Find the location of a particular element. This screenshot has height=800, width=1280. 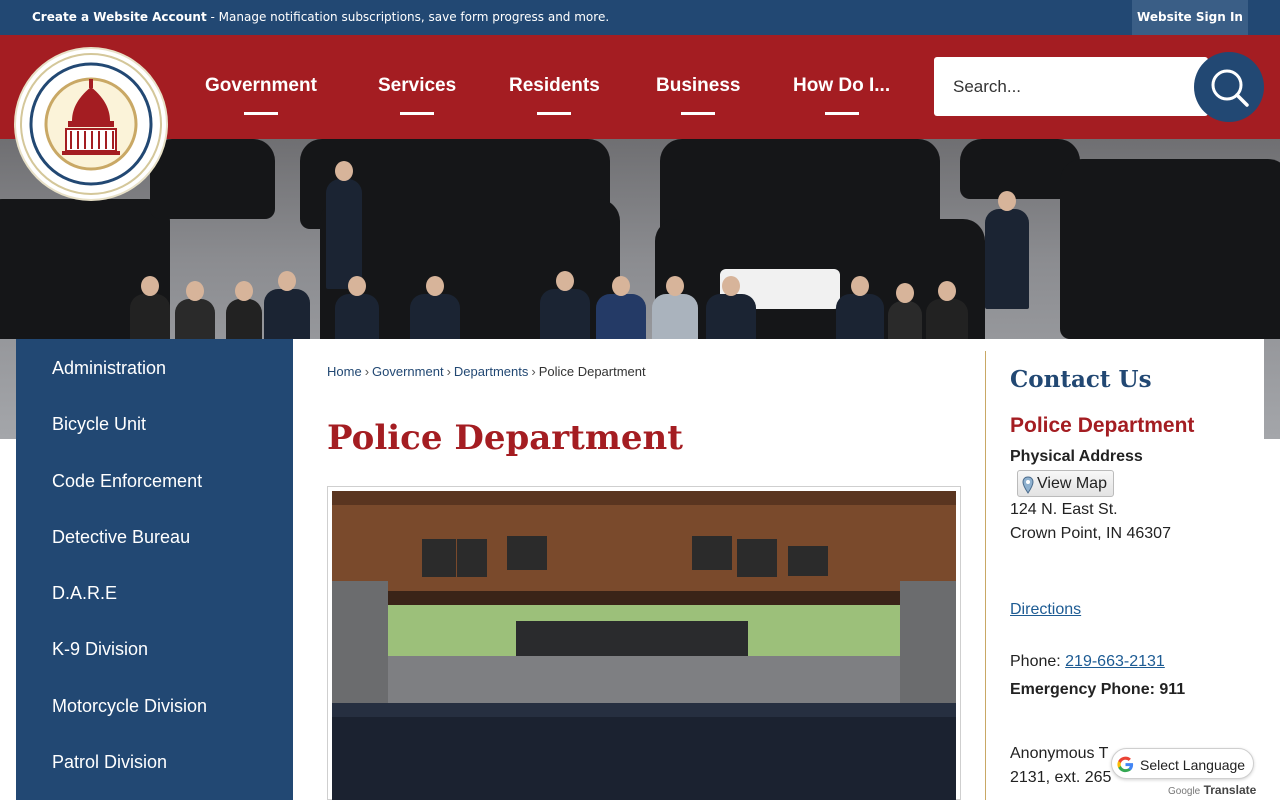

nav-residents: Residents is located at coordinates (554, 95).